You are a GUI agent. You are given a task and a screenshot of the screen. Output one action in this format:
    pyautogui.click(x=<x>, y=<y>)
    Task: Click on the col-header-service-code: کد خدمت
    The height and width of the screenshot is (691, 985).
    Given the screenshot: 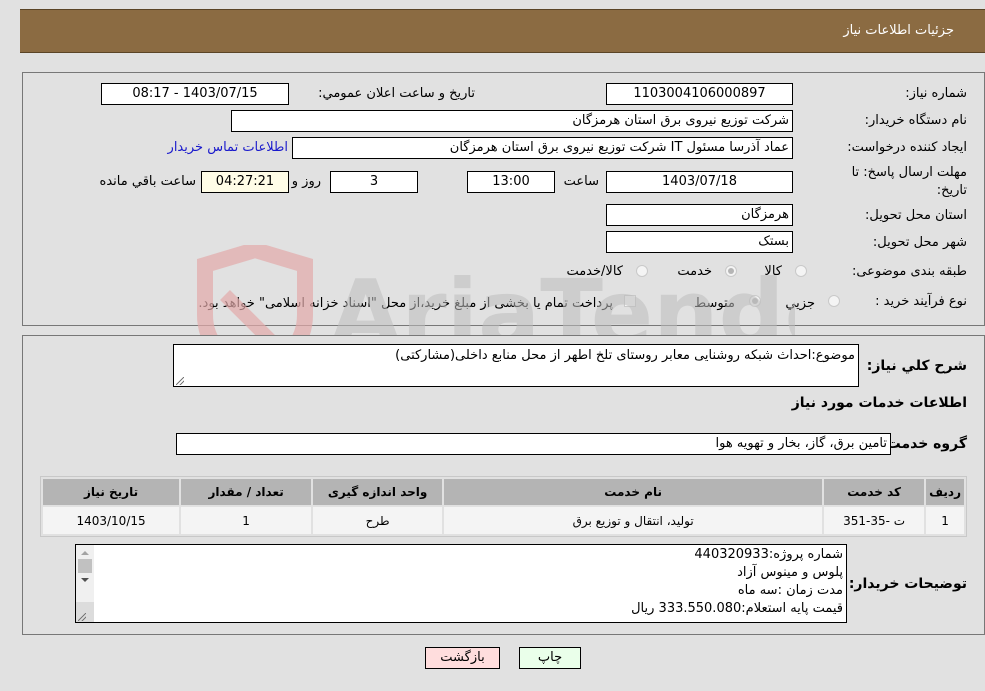 What is the action you would take?
    pyautogui.click(x=874, y=492)
    